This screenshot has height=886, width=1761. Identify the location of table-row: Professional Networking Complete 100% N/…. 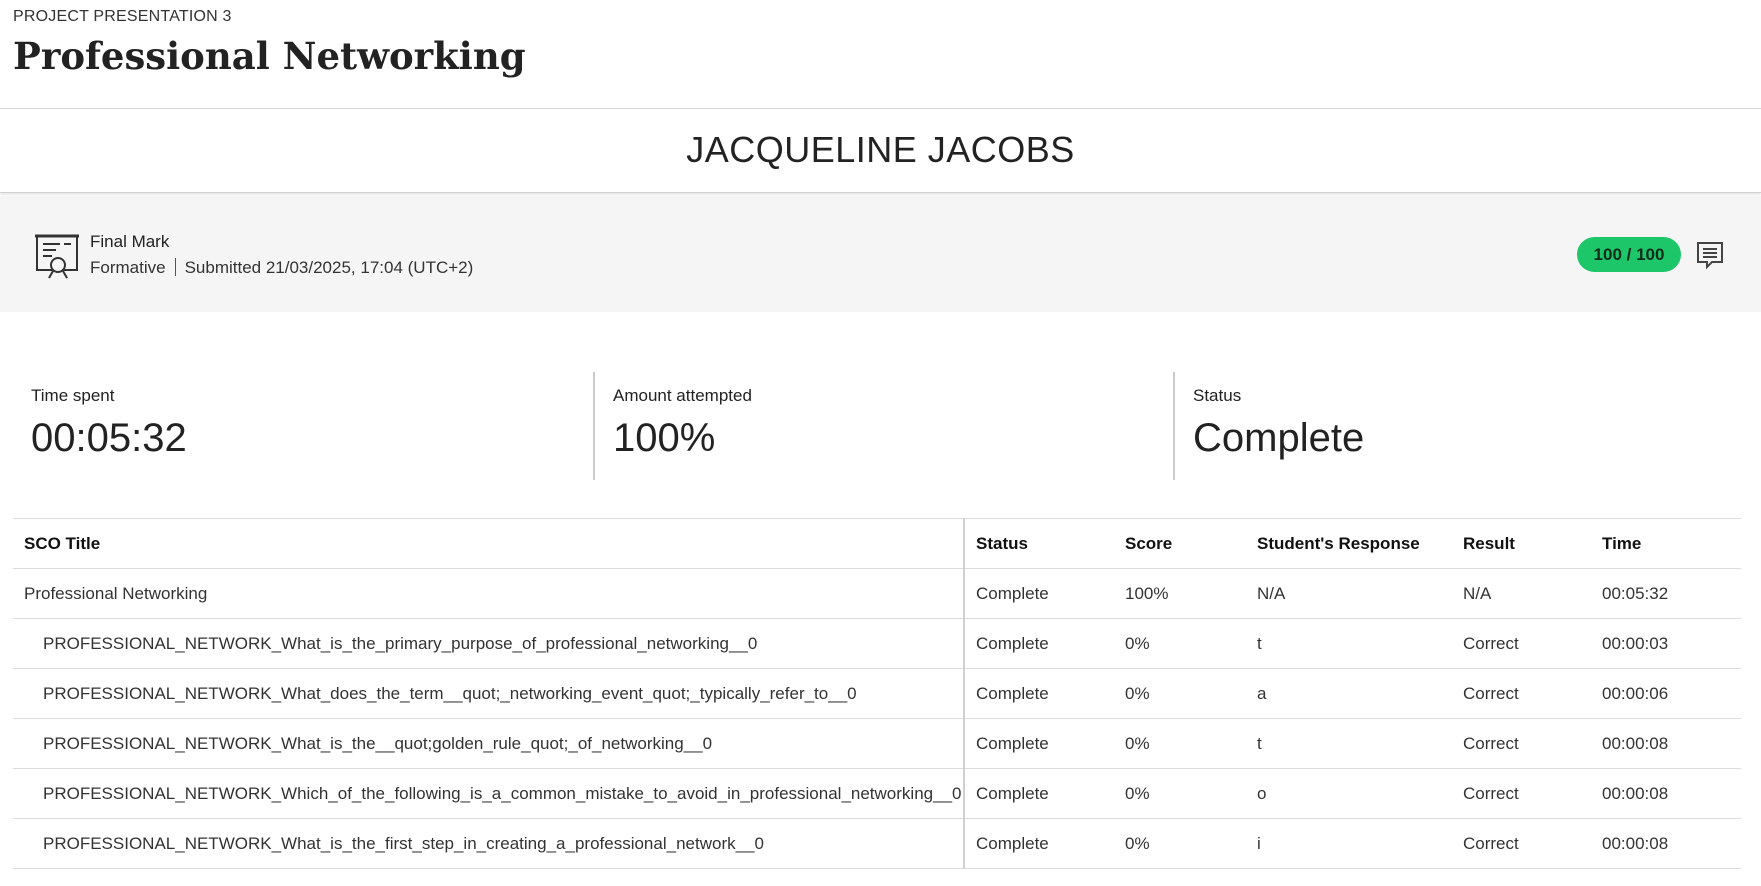
(877, 593).